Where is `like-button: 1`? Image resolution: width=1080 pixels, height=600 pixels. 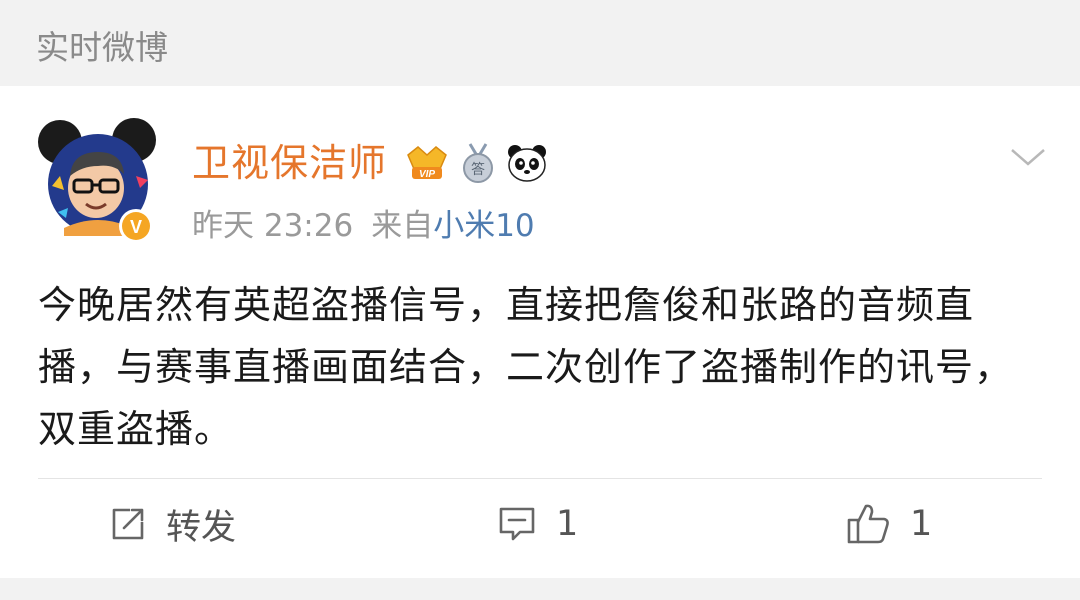 like-button: 1 is located at coordinates (889, 524).